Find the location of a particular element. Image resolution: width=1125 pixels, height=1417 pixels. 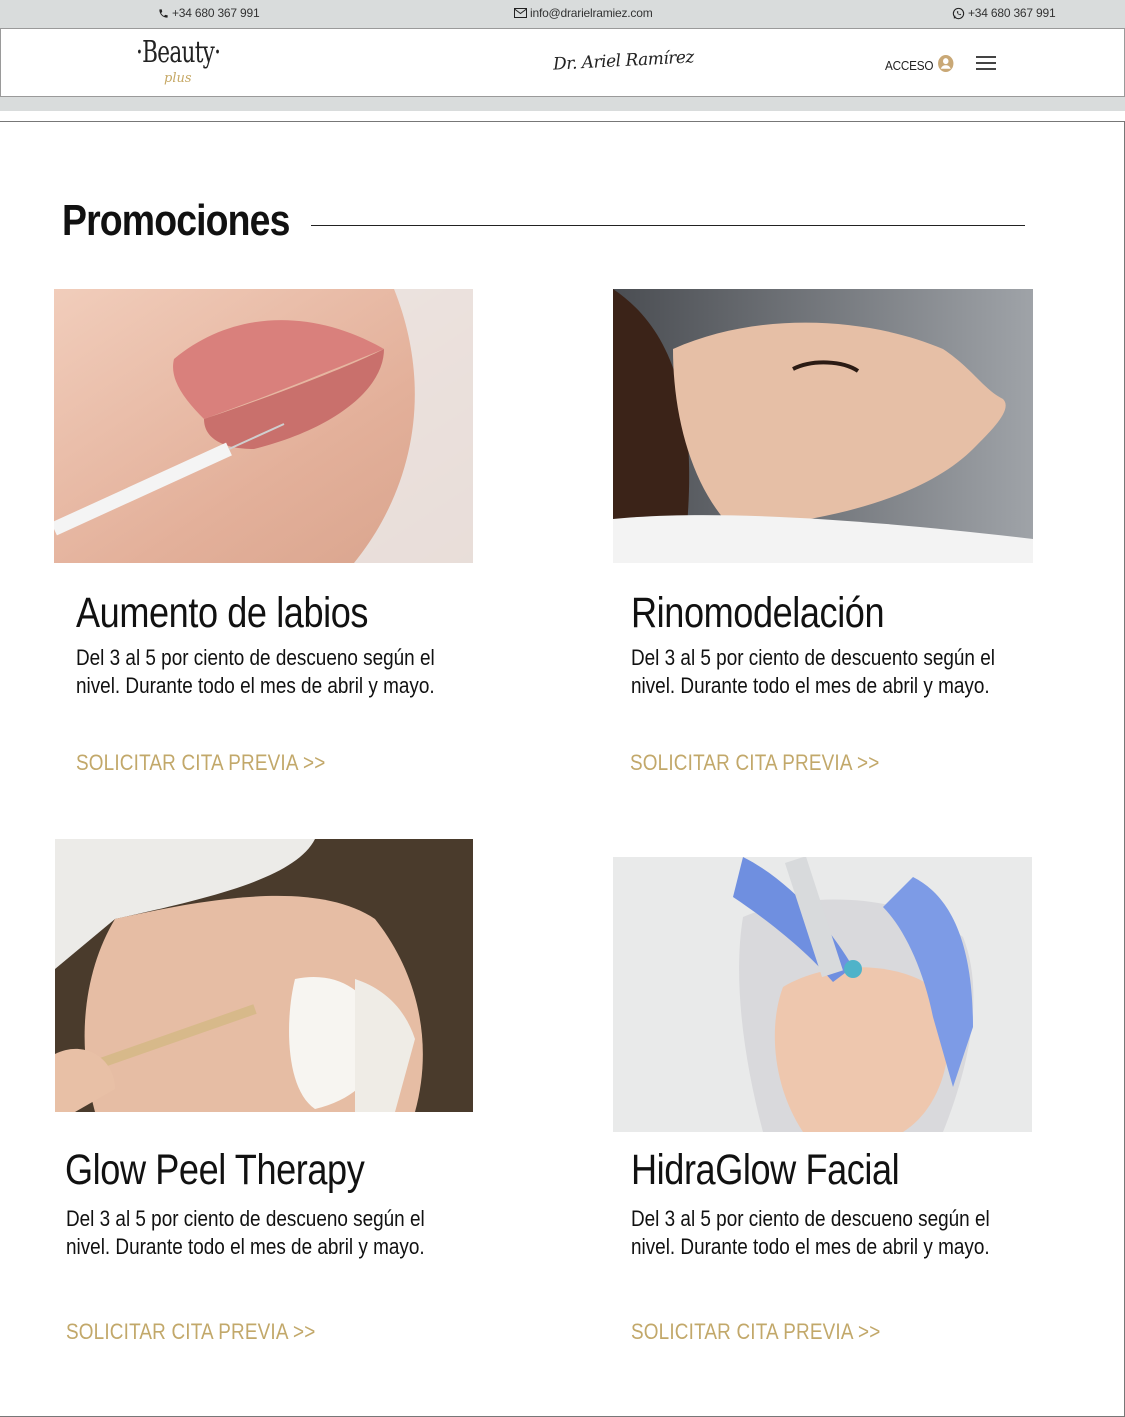

card-title: Aumento de labios is located at coordinates (222, 613).